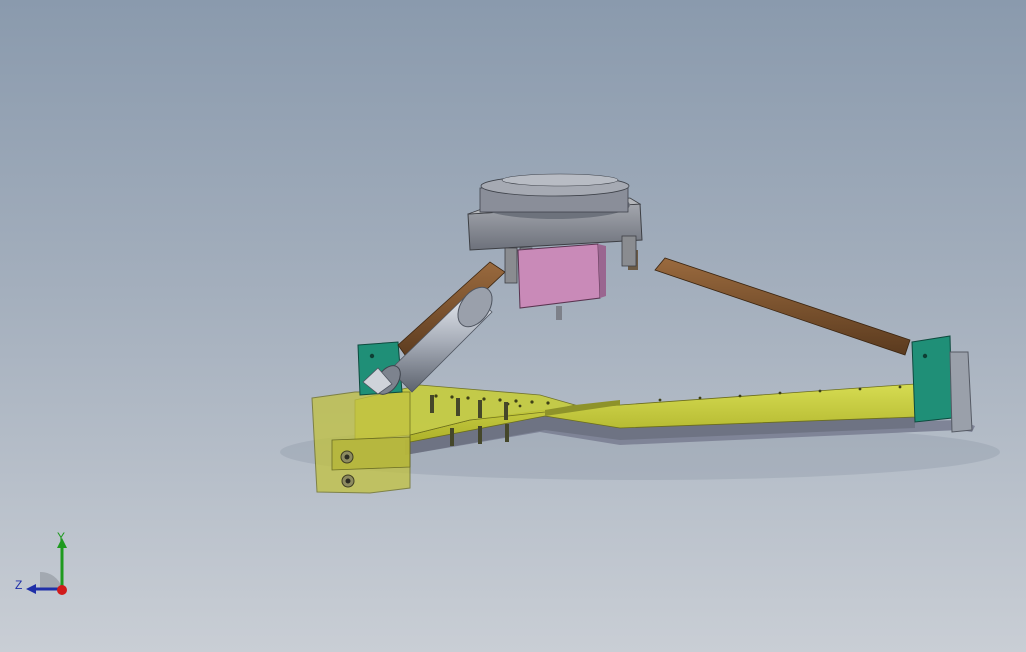  Describe the element at coordinates (31, 589) in the screenshot. I see `triad-z-arrow` at that location.